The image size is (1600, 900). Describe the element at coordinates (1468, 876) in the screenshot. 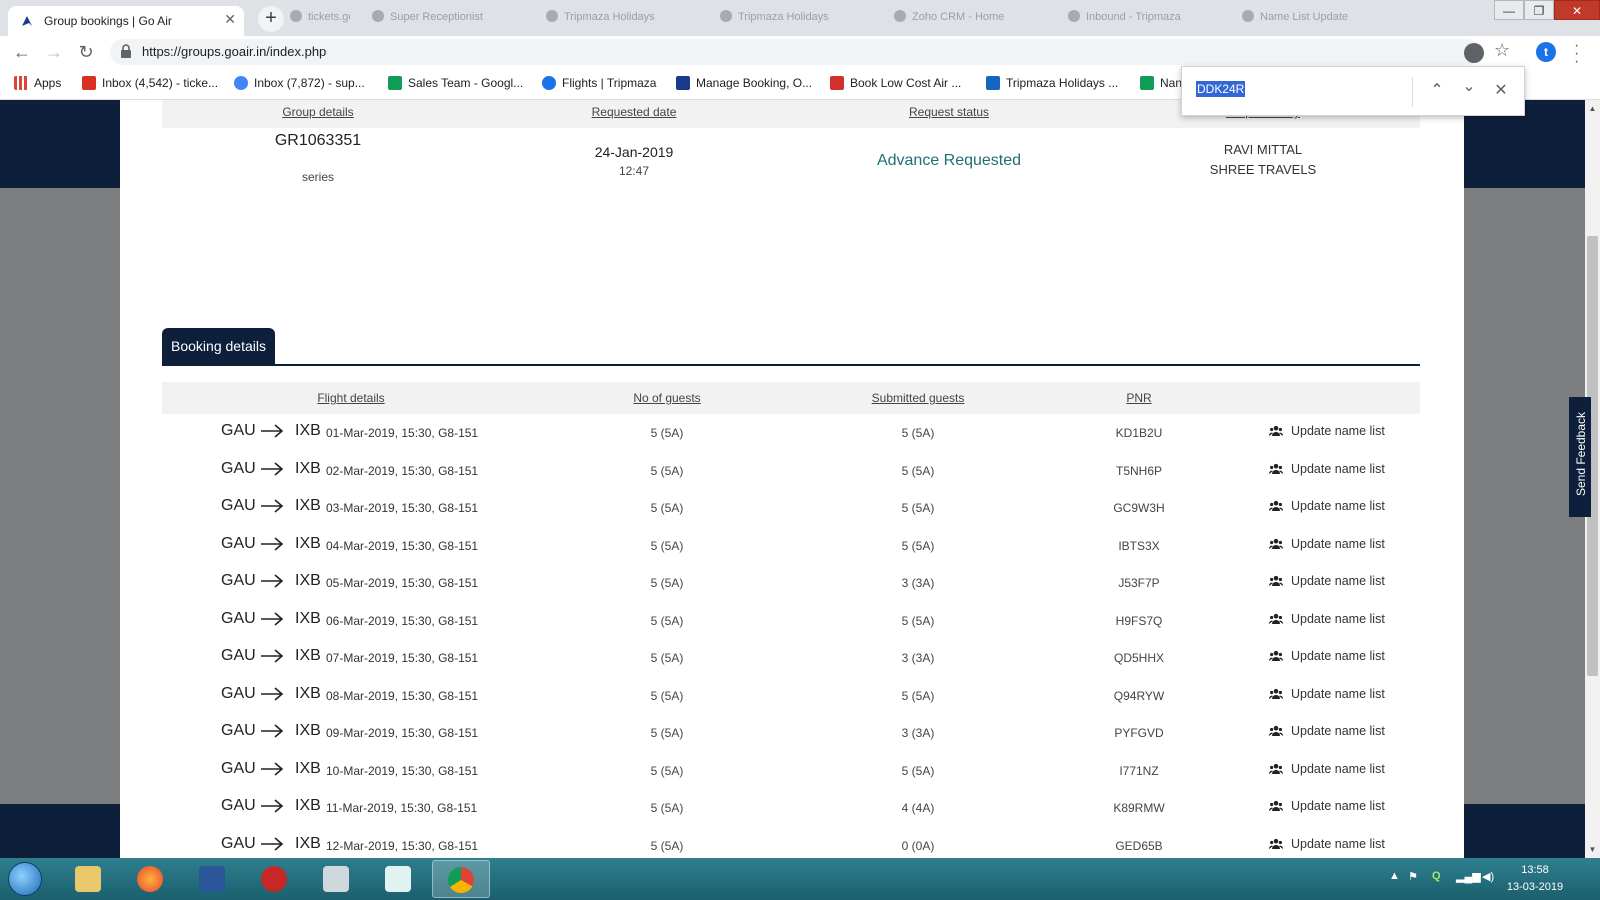

I see `tray-network-icon: ▂▄▆` at that location.